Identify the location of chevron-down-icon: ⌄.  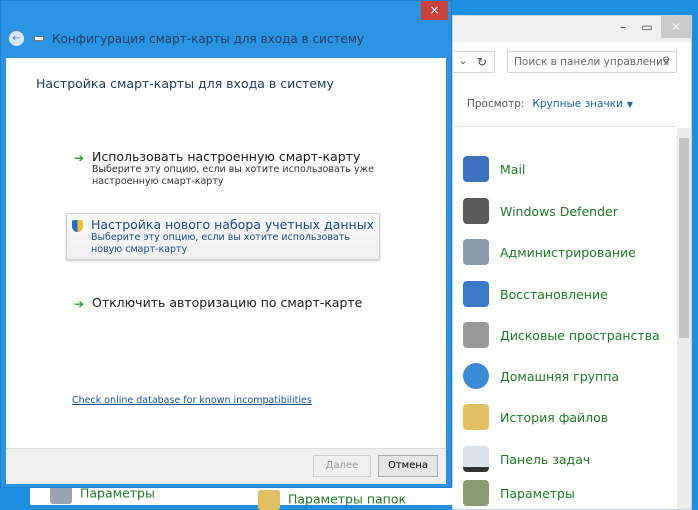
(463, 61).